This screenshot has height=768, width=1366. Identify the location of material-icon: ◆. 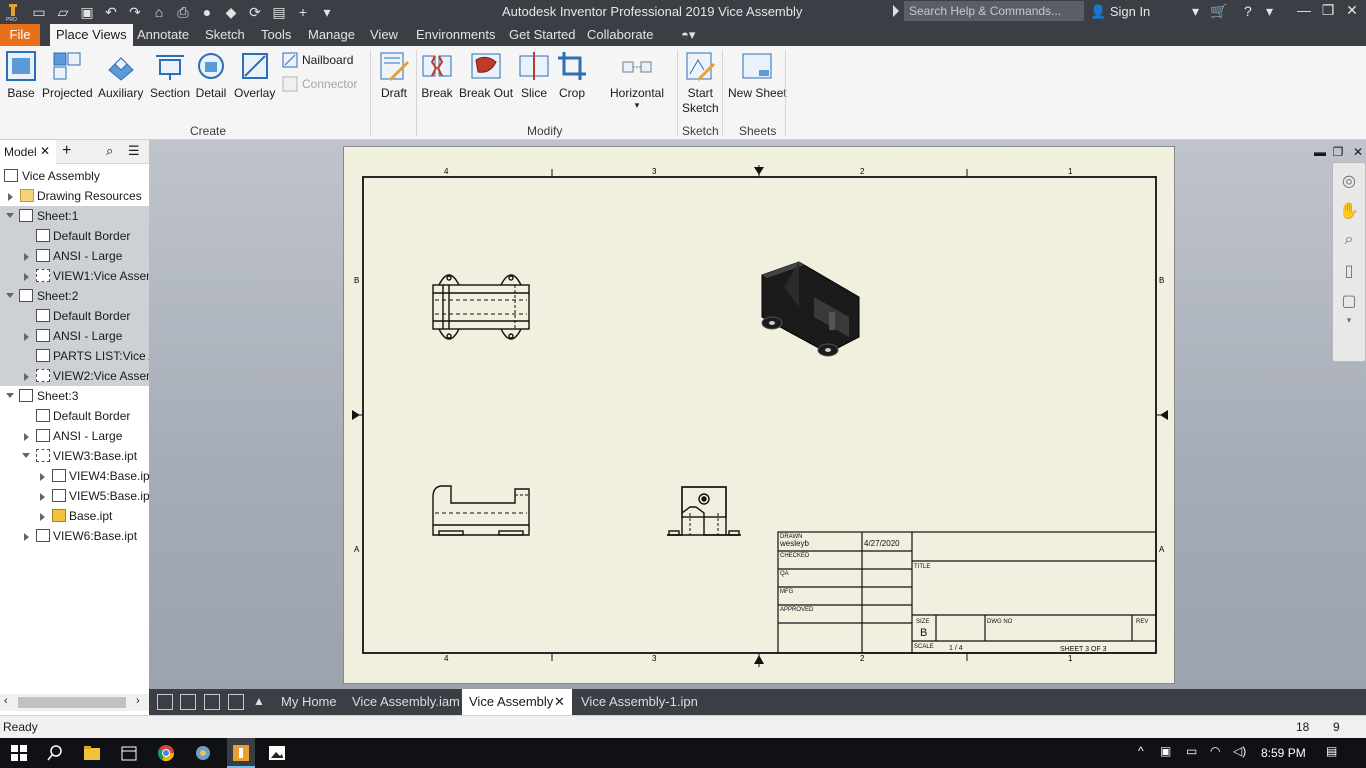
(231, 12).